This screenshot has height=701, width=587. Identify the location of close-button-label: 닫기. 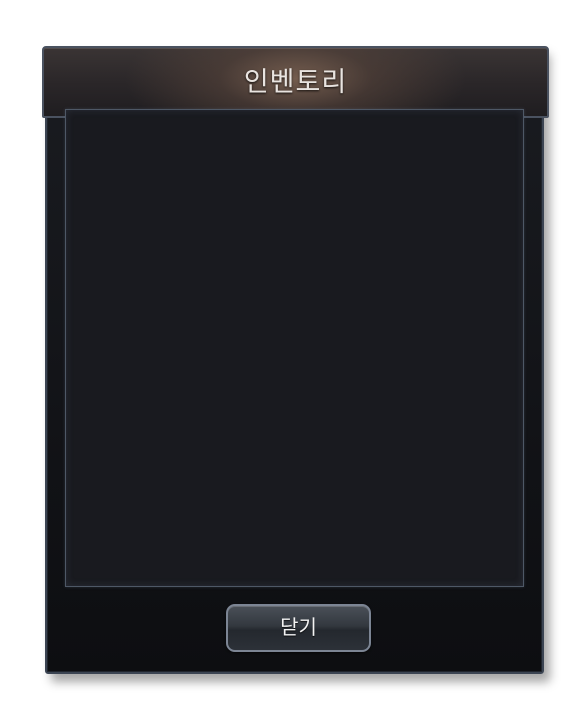
(298, 627).